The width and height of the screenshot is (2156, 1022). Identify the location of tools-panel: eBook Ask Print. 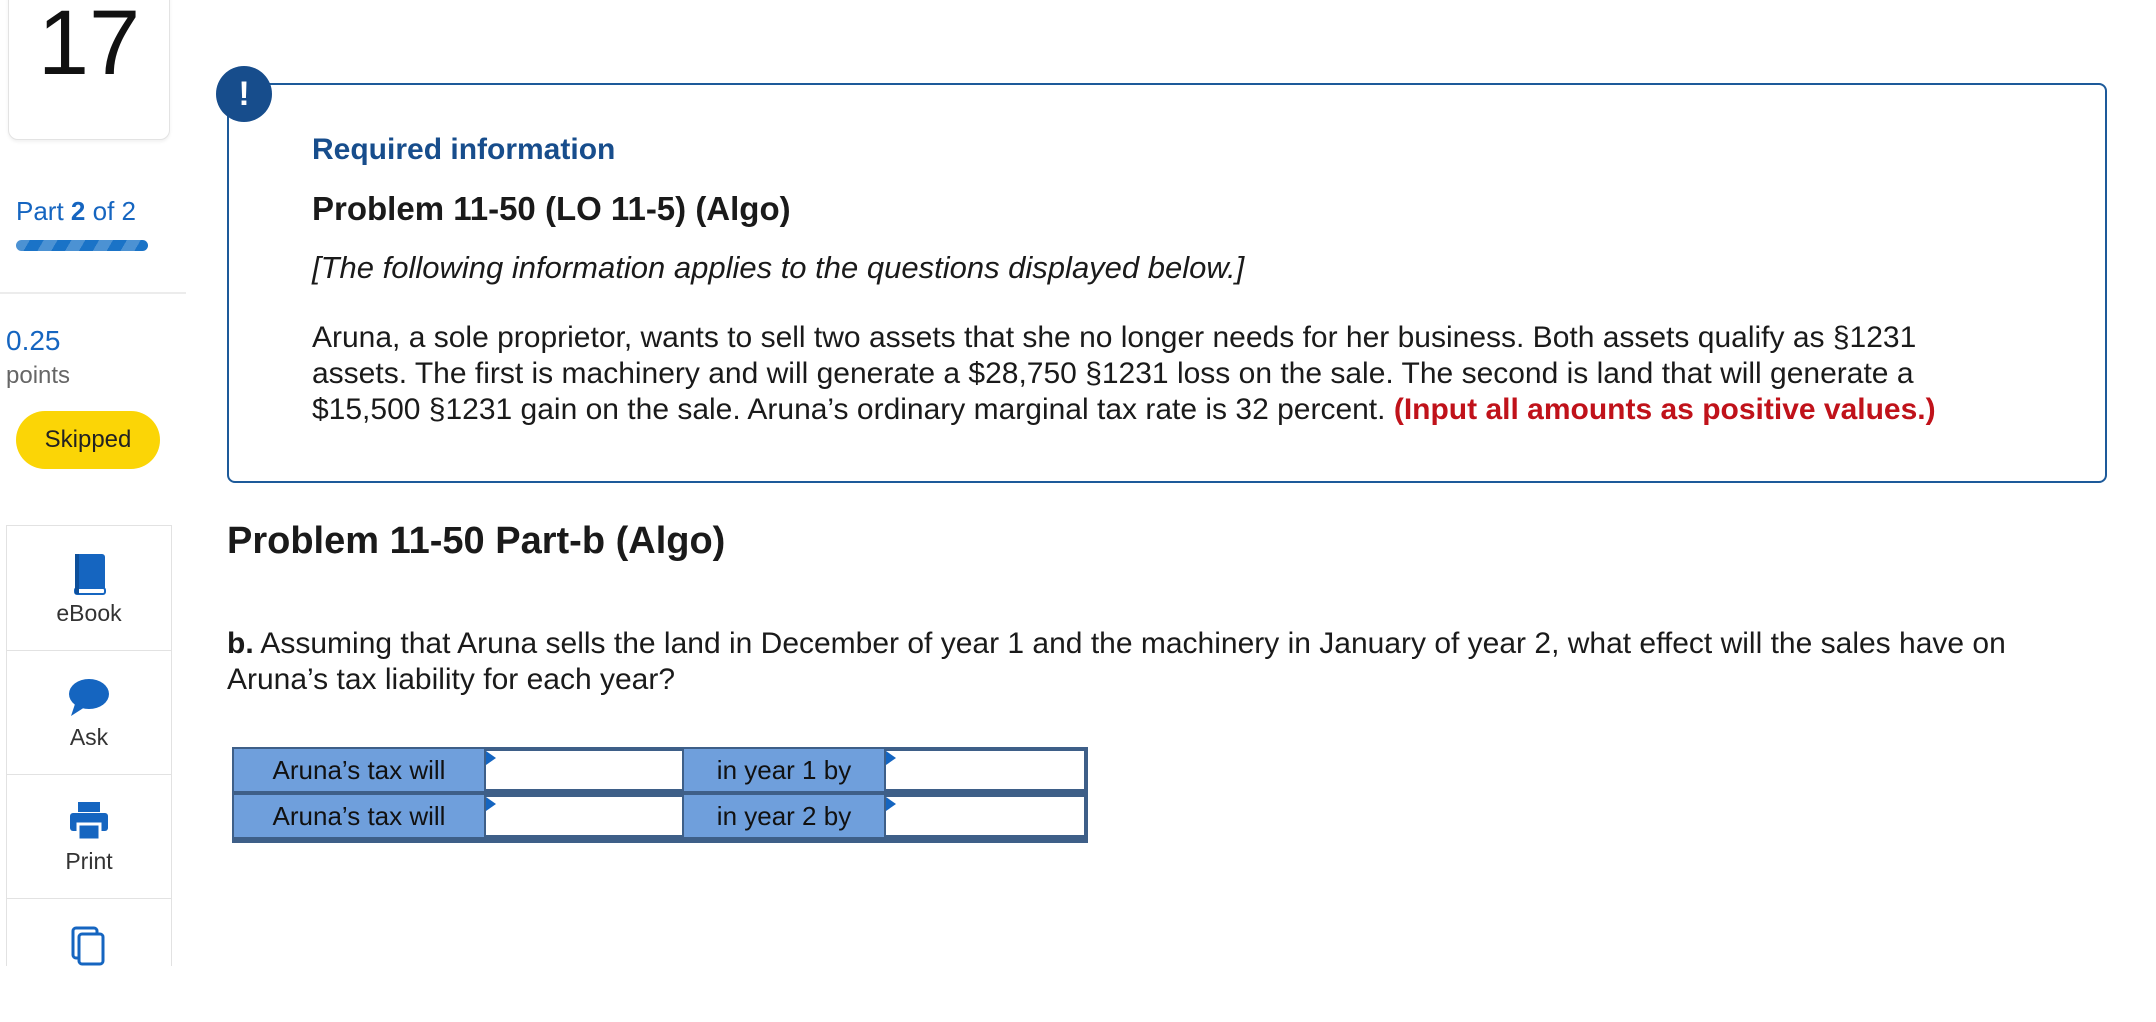
(89, 745).